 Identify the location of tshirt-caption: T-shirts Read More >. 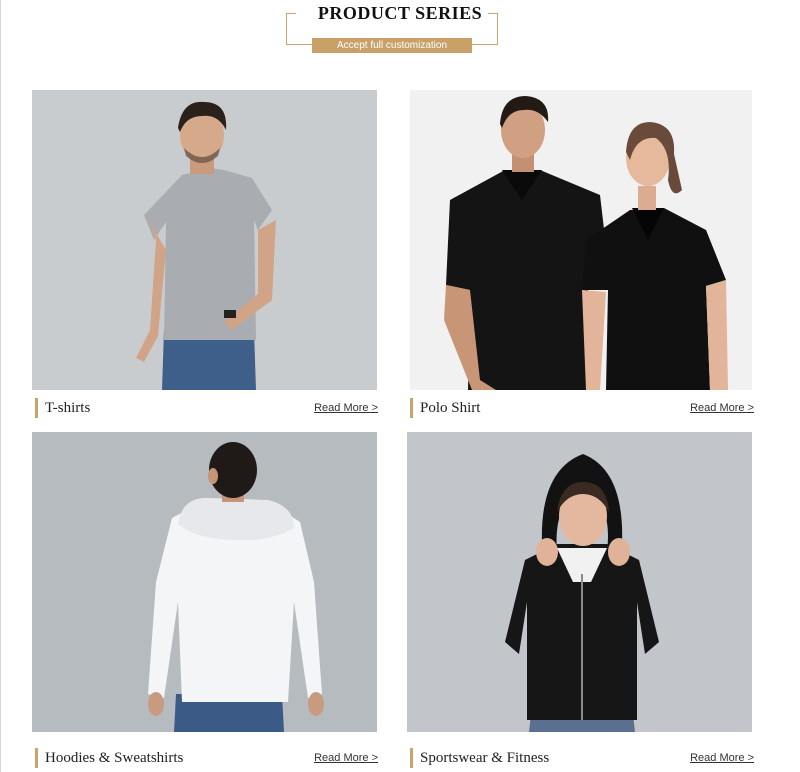
(206, 408).